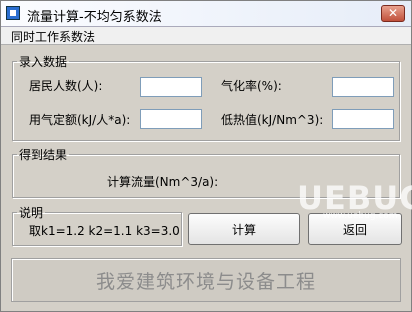  What do you see at coordinates (43, 155) in the screenshot?
I see `result-legend: 得到结果` at bounding box center [43, 155].